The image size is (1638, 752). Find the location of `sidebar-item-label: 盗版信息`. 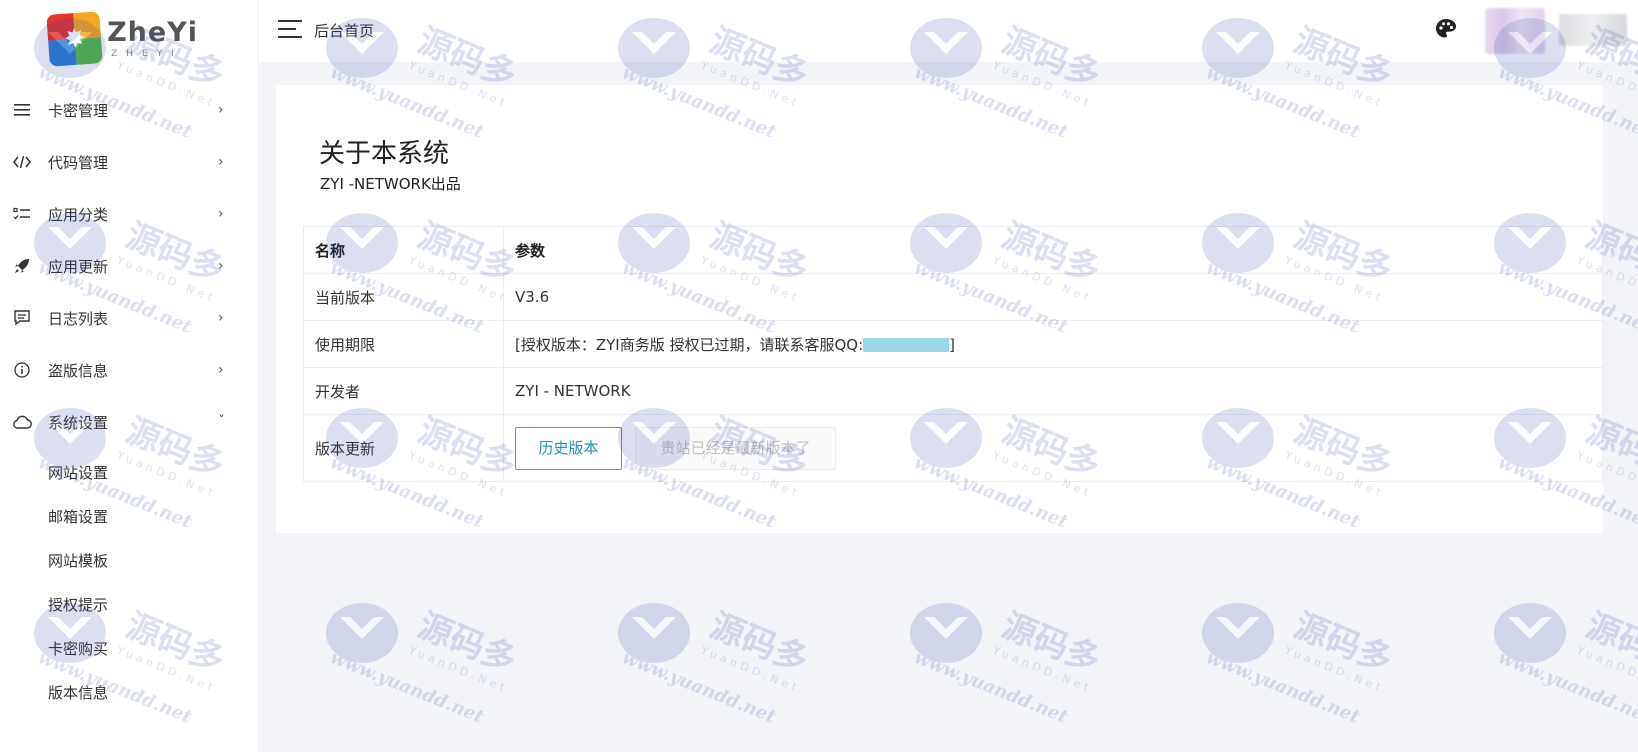

sidebar-item-label: 盗版信息 is located at coordinates (78, 370).